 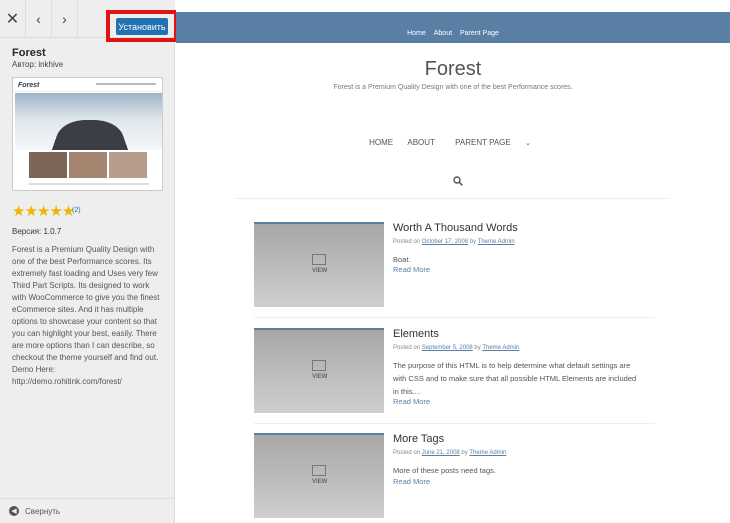 I want to click on rating-stars: ★★★★★, so click(x=43, y=211).